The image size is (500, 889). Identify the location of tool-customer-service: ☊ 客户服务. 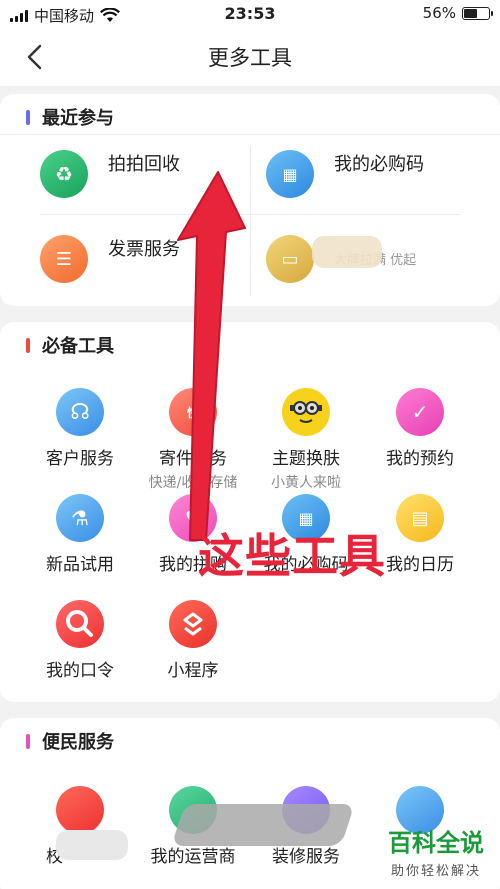
(80, 428).